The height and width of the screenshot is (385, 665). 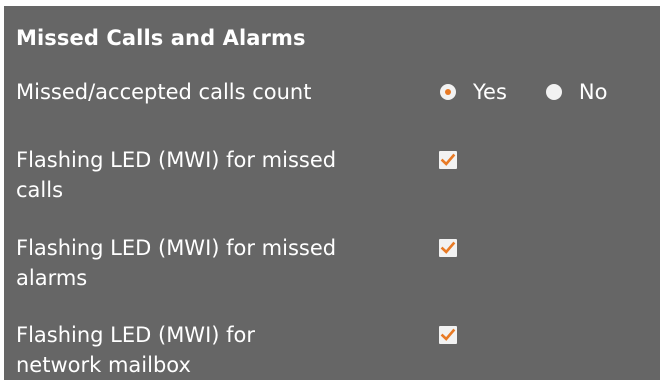 I want to click on led-missed-calls-label-line1: Flashing LED (MWI) for missed, so click(x=176, y=160).